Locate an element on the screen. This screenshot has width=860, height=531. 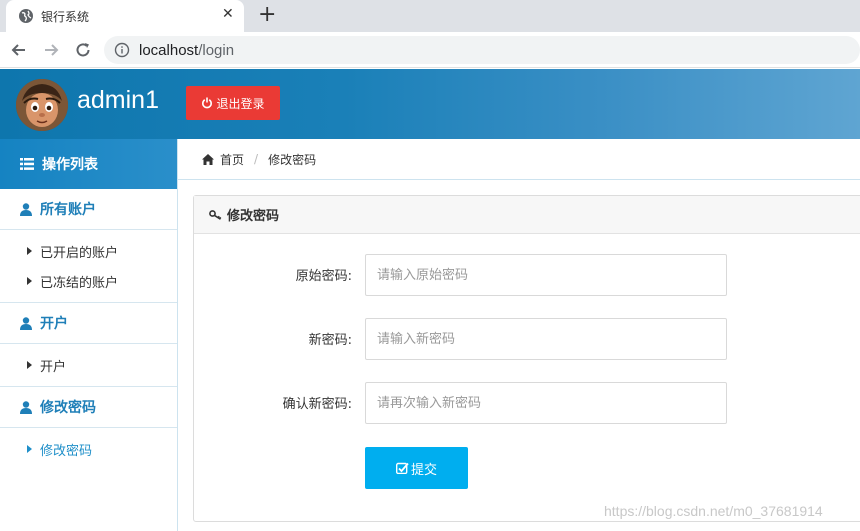
sidebar-item-label: 已开启的账户 is located at coordinates (79, 253).